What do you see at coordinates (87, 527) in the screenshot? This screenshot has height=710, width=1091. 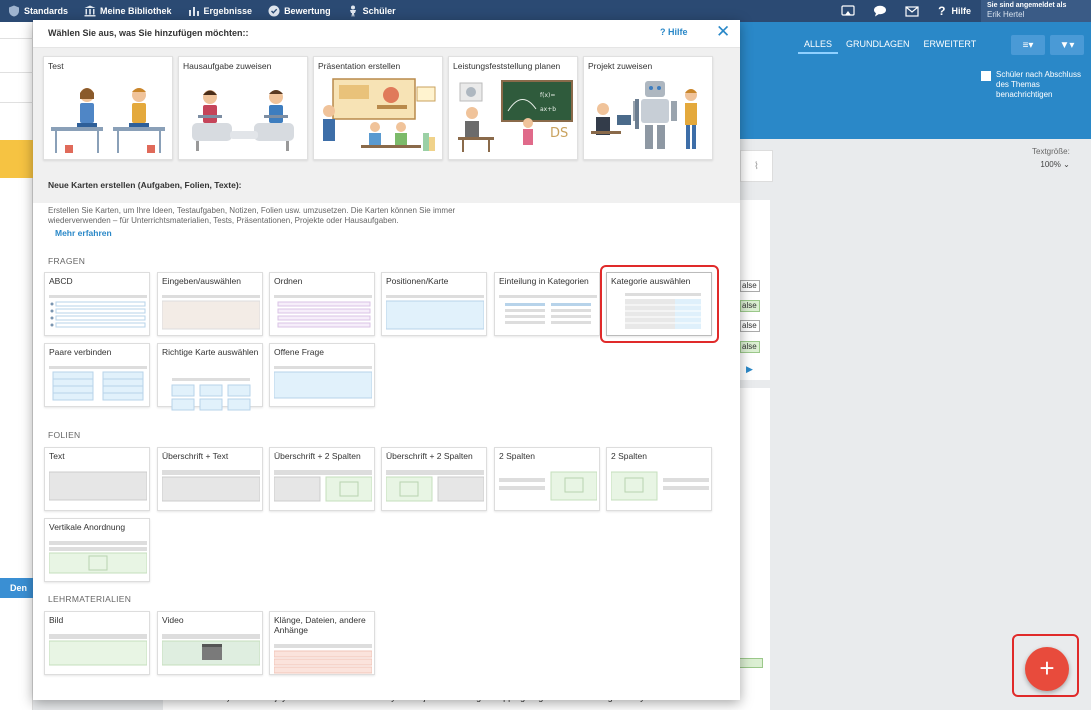 I see `template-label: Vertikale Anordnung` at bounding box center [87, 527].